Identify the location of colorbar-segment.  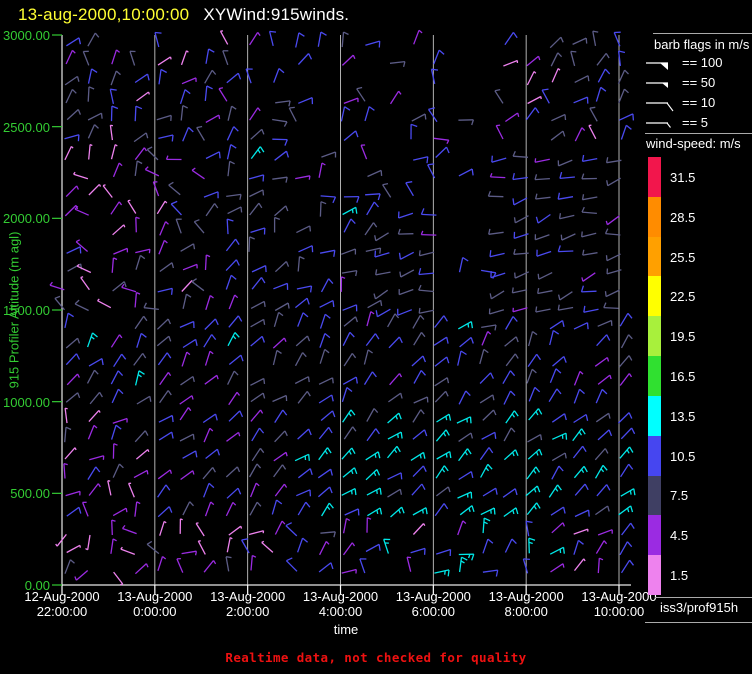
(654, 256).